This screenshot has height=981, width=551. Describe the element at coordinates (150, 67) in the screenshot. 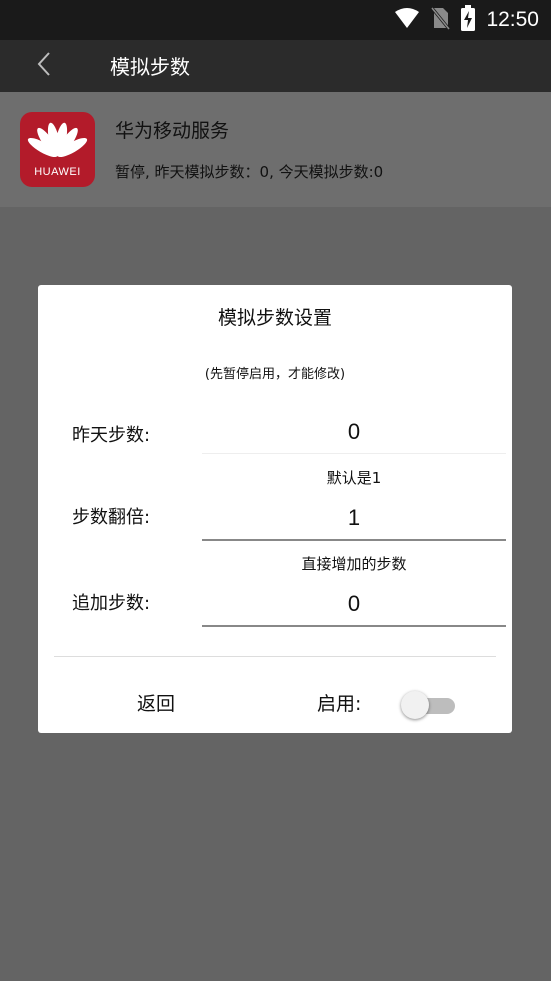

I see `page-title: 模拟步数` at that location.